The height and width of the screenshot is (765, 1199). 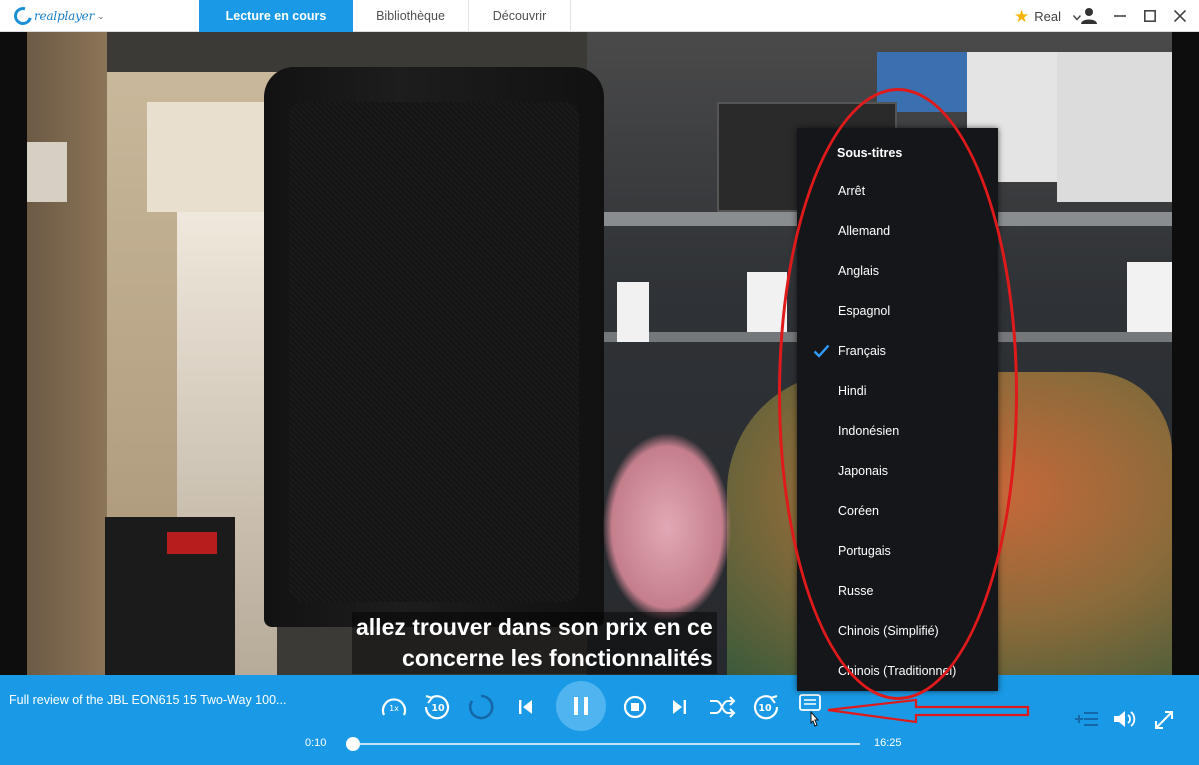 What do you see at coordinates (821, 351) in the screenshot?
I see `checkmark-icon` at bounding box center [821, 351].